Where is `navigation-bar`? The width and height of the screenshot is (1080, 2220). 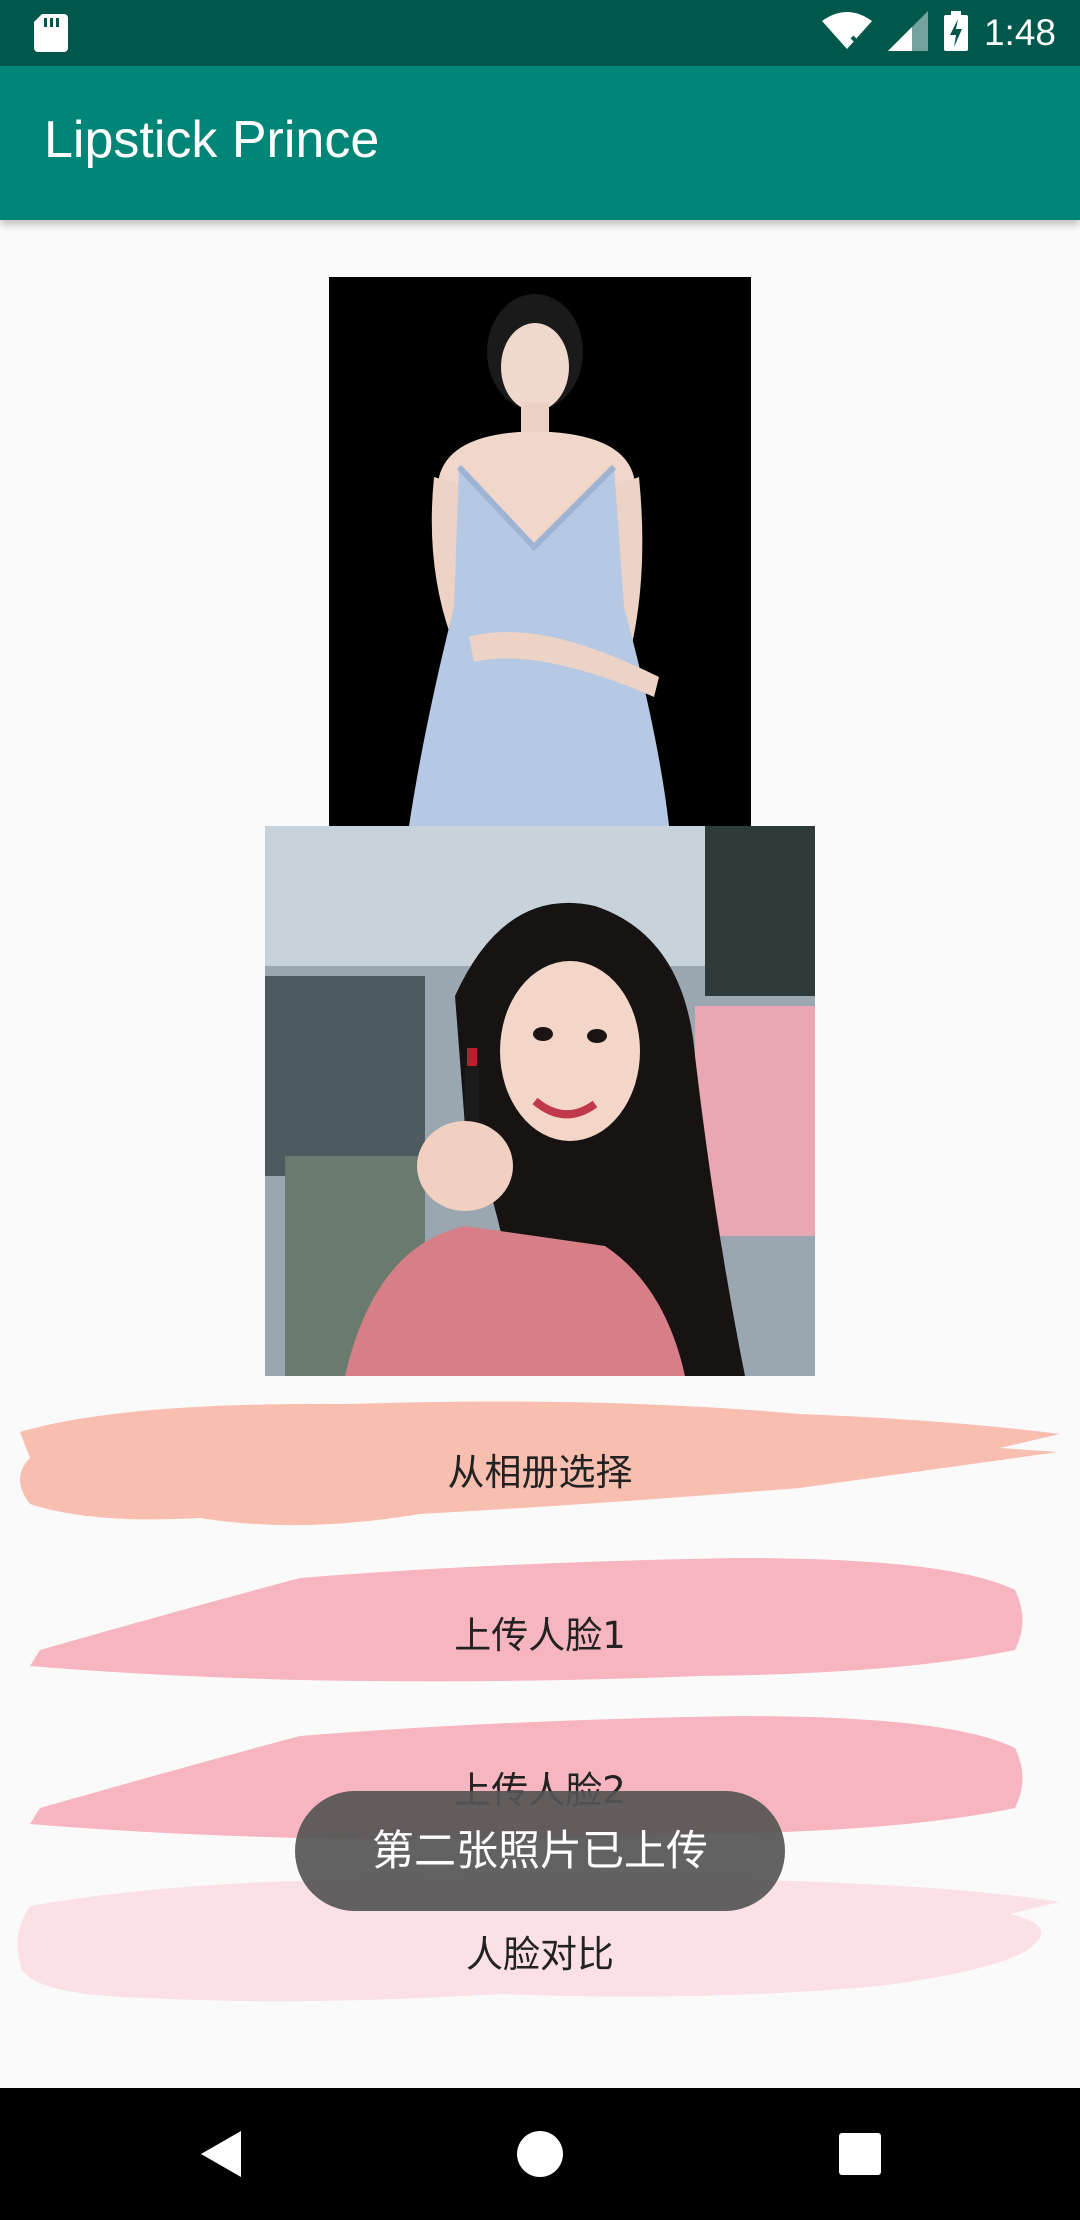
navigation-bar is located at coordinates (540, 2154).